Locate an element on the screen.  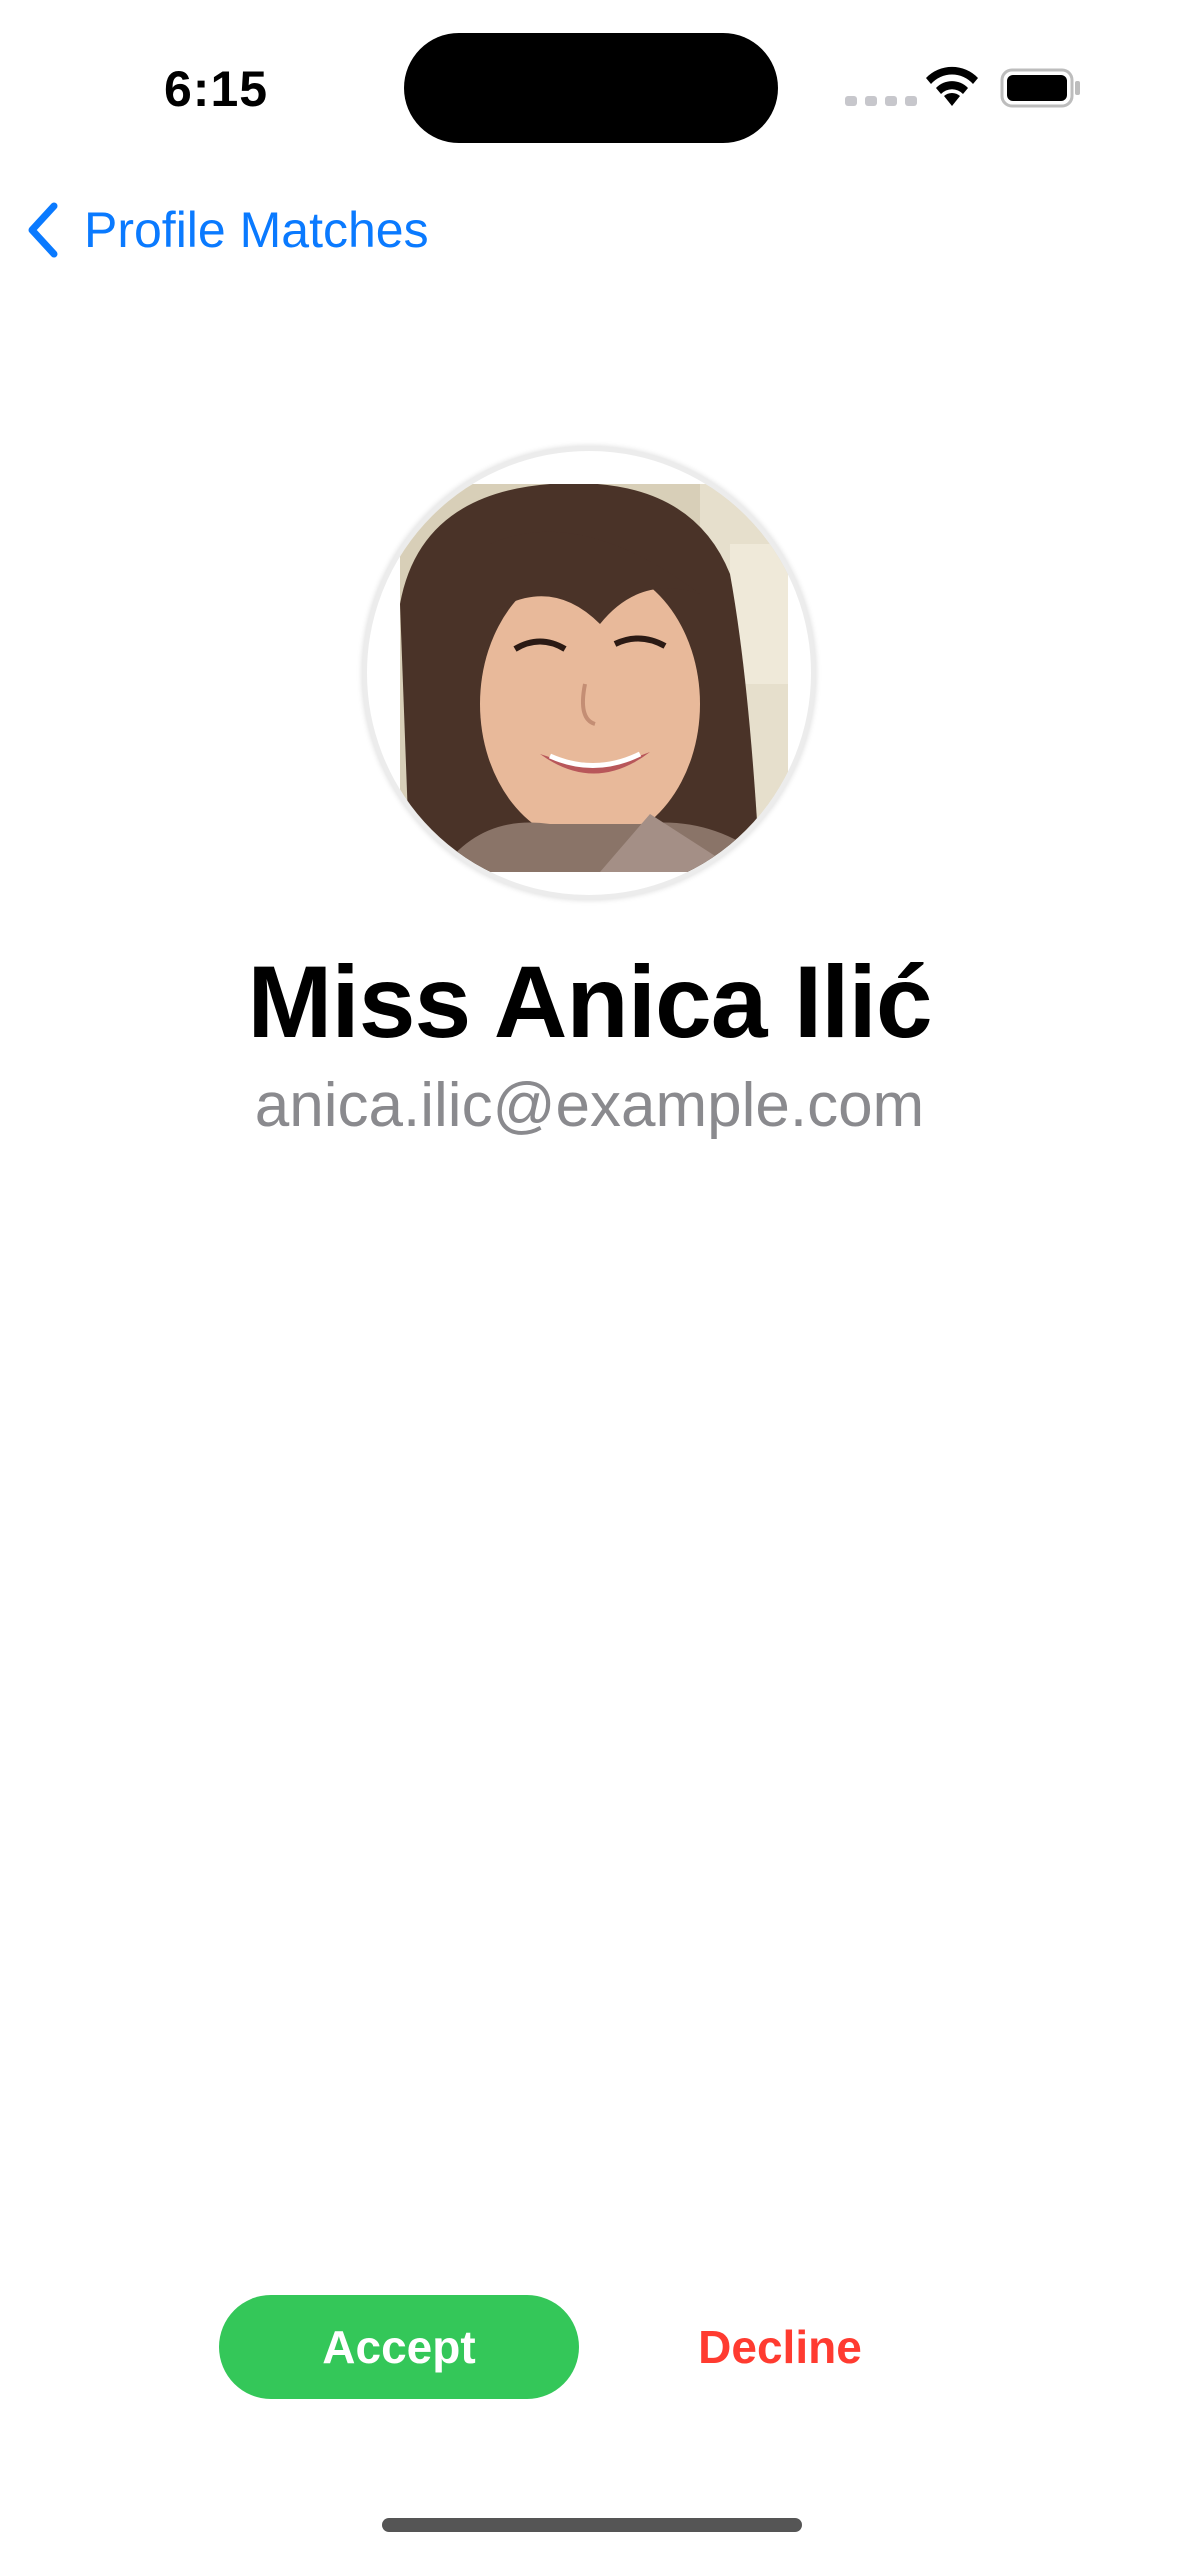
profile-photo is located at coordinates (594, 678).